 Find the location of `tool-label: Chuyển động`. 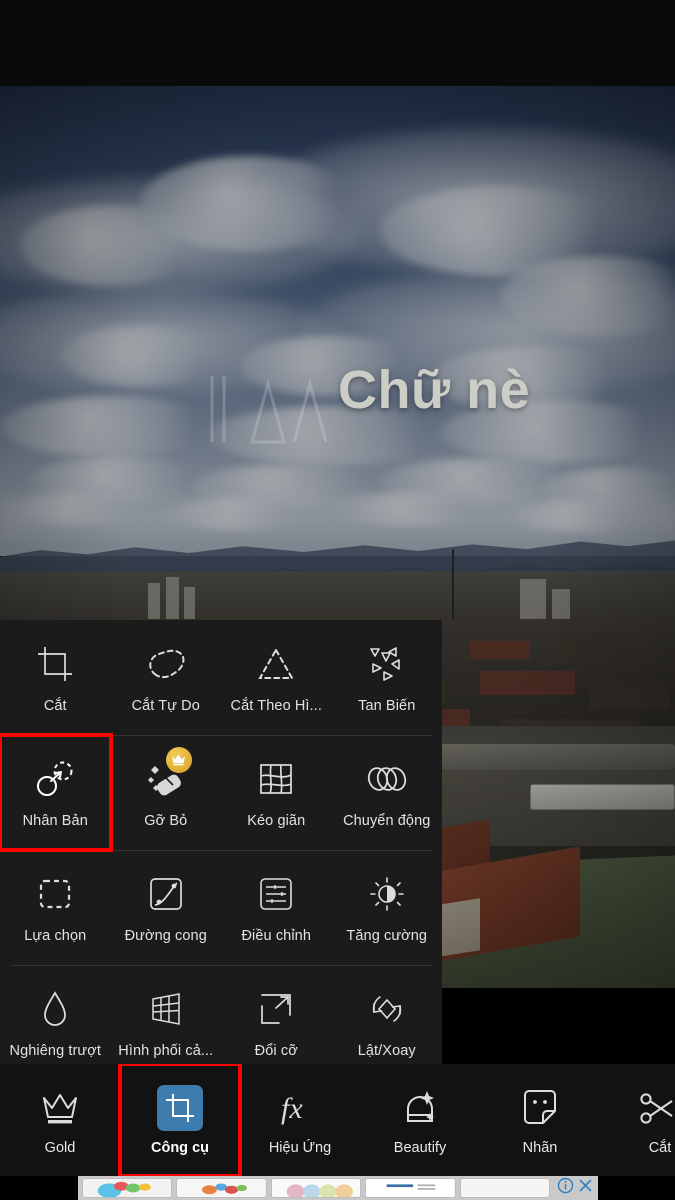

tool-label: Chuyển động is located at coordinates (387, 820).